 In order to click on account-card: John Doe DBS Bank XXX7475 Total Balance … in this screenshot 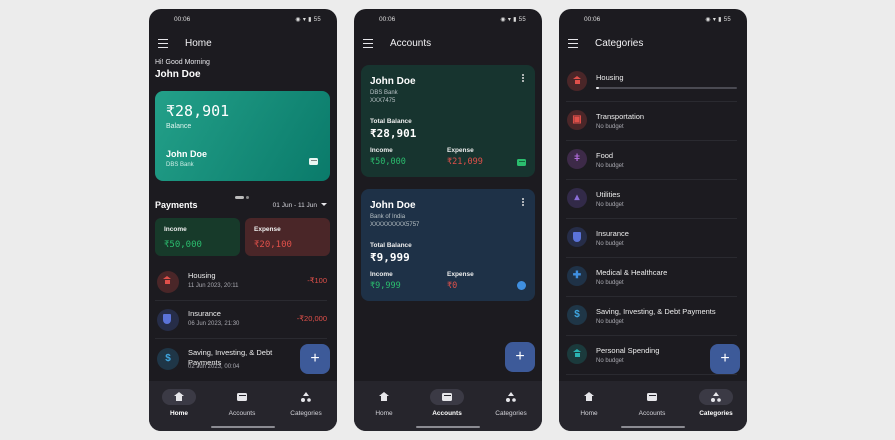, I will do `click(448, 121)`.